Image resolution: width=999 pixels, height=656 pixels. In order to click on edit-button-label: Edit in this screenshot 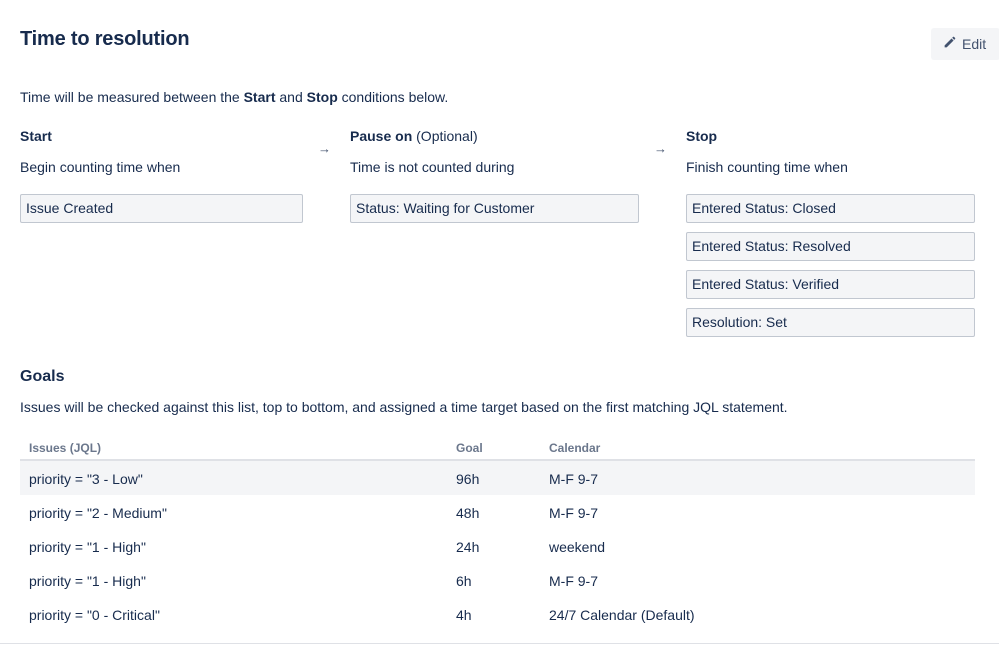, I will do `click(974, 44)`.